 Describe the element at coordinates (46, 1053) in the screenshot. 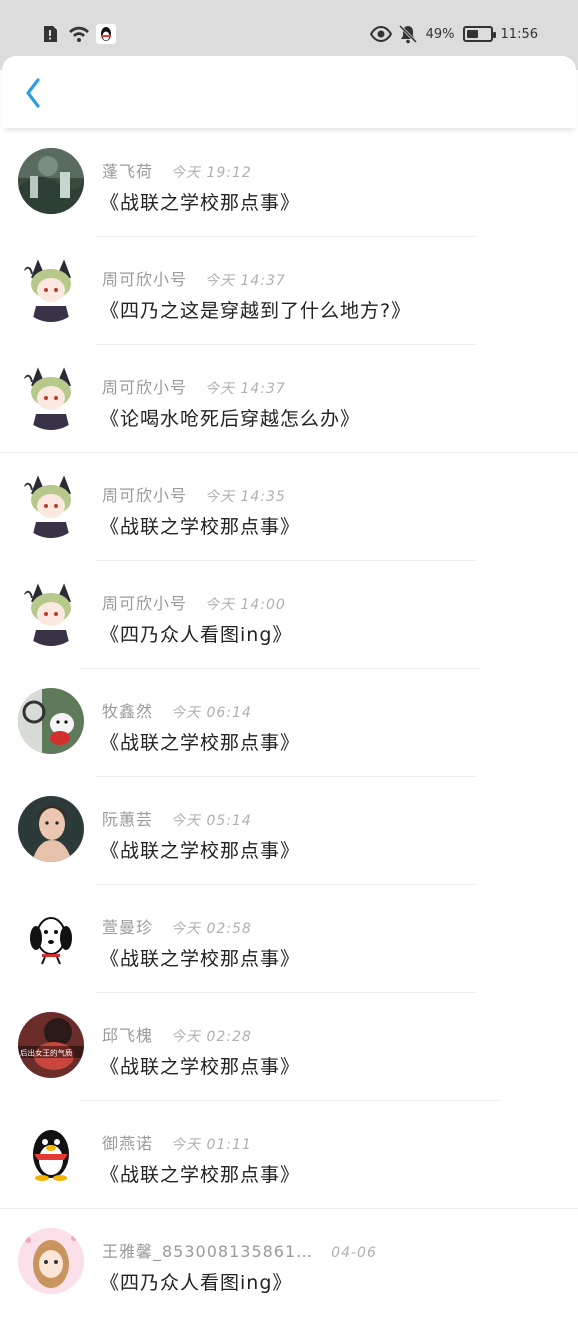

I see `avatar-caption: 后出女王的气质` at that location.